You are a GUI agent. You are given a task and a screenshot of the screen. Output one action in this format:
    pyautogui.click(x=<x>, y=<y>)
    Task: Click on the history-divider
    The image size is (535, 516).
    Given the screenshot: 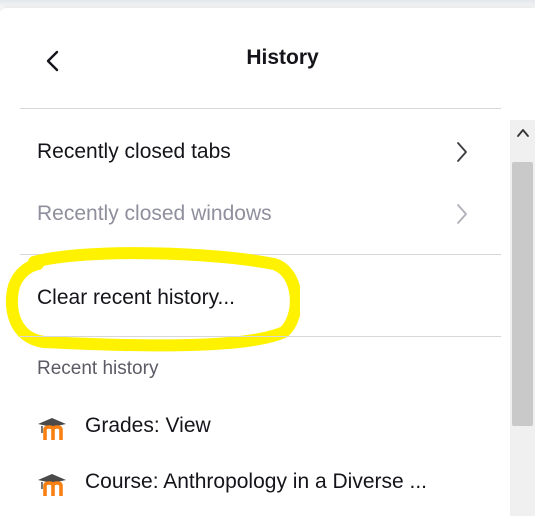 What is the action you would take?
    pyautogui.click(x=260, y=336)
    